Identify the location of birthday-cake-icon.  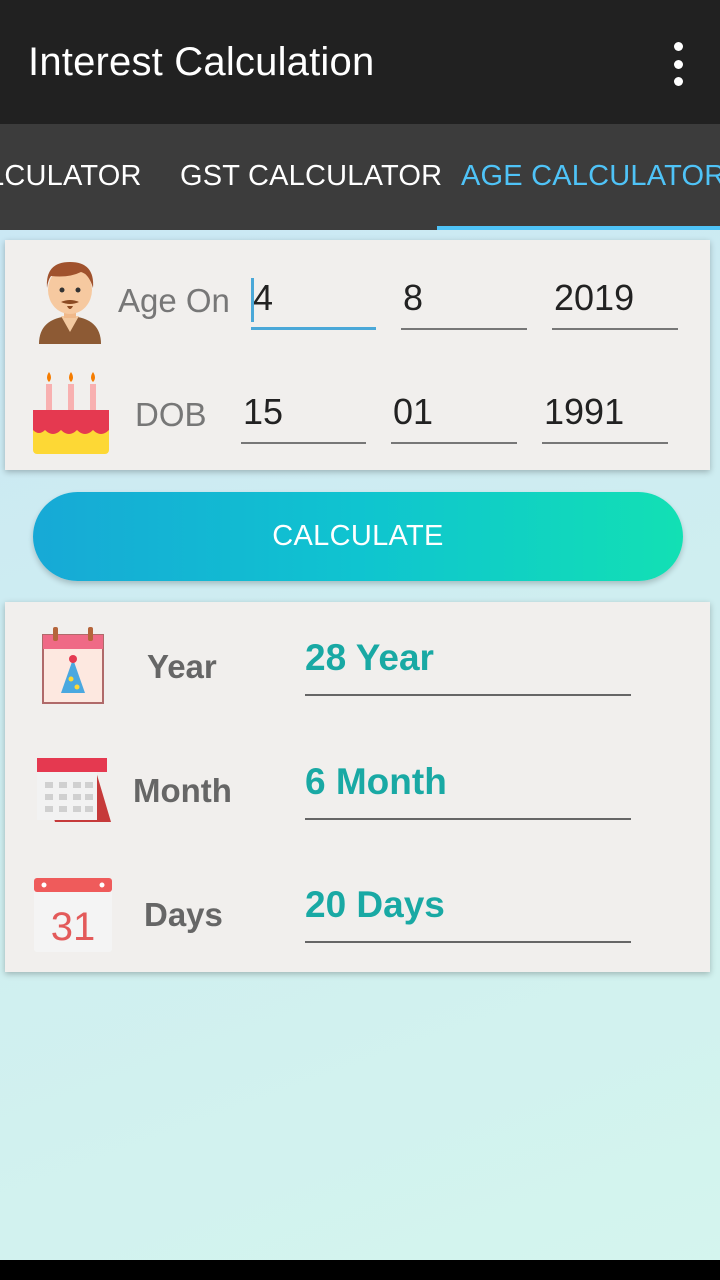
(71, 416).